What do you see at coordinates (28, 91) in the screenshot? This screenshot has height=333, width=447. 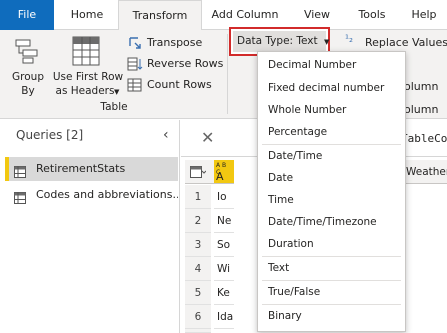 I see `group-by-label-2: By` at bounding box center [28, 91].